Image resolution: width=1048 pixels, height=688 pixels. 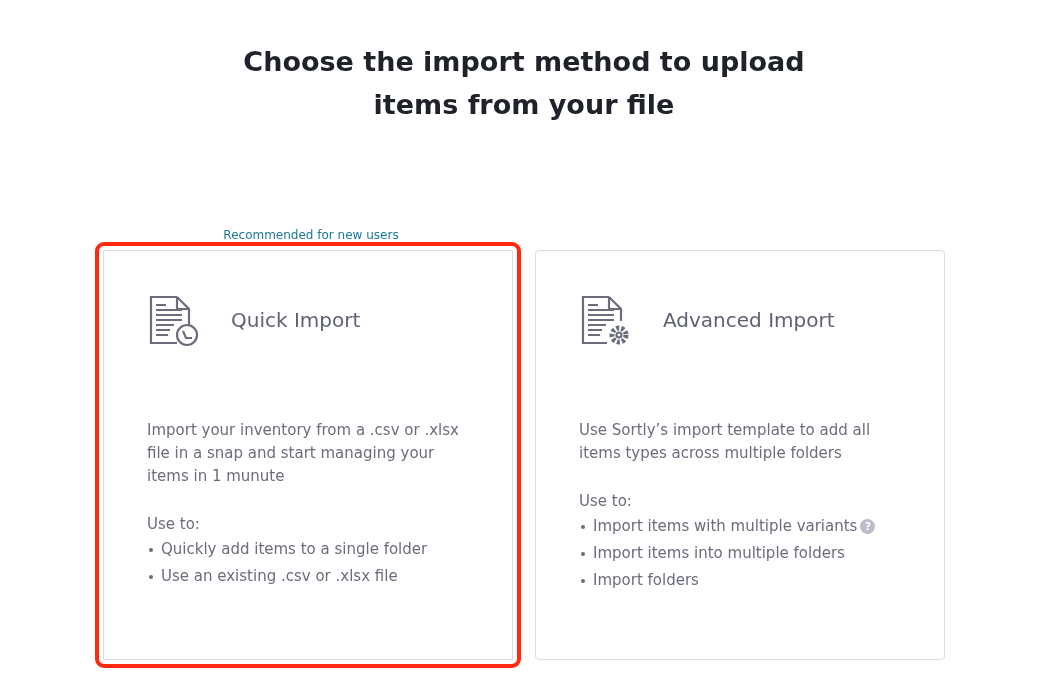 What do you see at coordinates (310, 236) in the screenshot?
I see `recommended-label: Recommended for new users` at bounding box center [310, 236].